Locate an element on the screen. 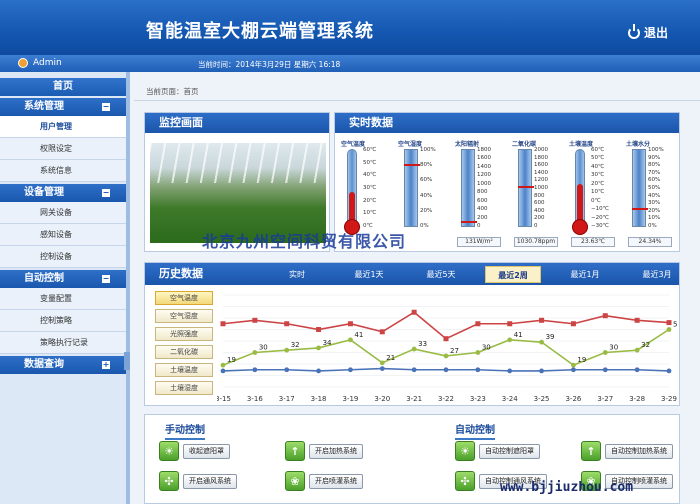 Image resolution: width=700 pixels, height=504 pixels. sidebar-item-1-1: 感知设备 is located at coordinates (63, 235).